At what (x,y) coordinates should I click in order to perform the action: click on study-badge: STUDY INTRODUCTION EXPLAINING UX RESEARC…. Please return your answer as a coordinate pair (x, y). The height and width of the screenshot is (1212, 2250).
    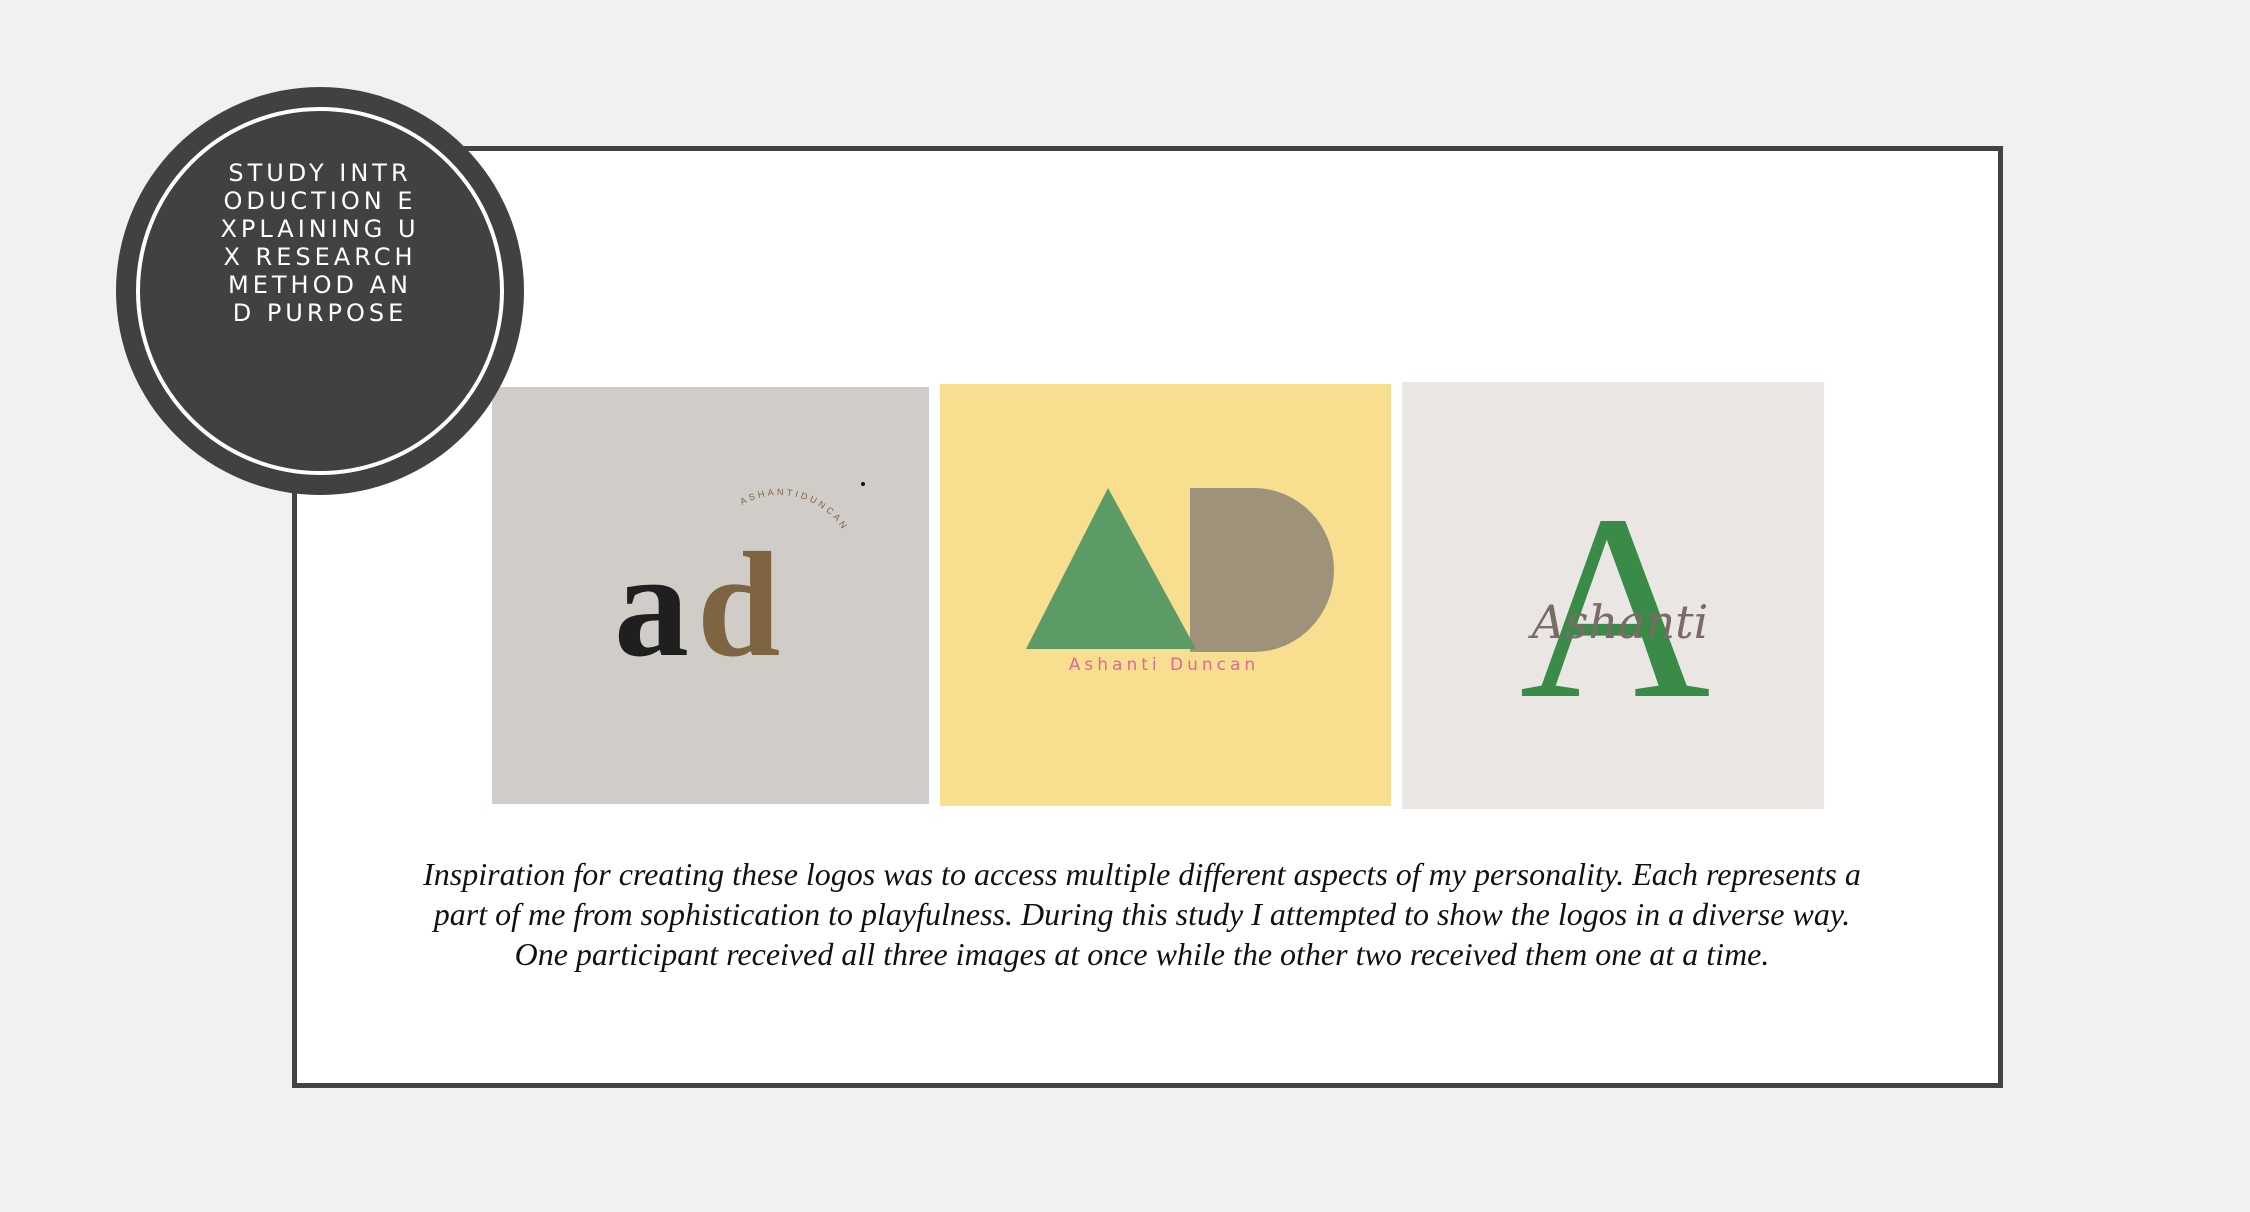
    Looking at the image, I should click on (320, 291).